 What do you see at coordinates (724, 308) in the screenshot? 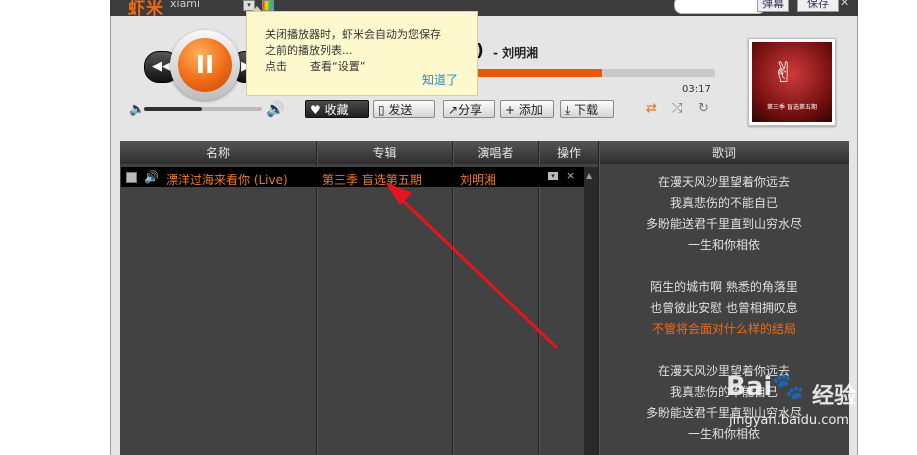
I see `lyric-line: 也曾彼此安慰 也曾相拥叹息` at bounding box center [724, 308].